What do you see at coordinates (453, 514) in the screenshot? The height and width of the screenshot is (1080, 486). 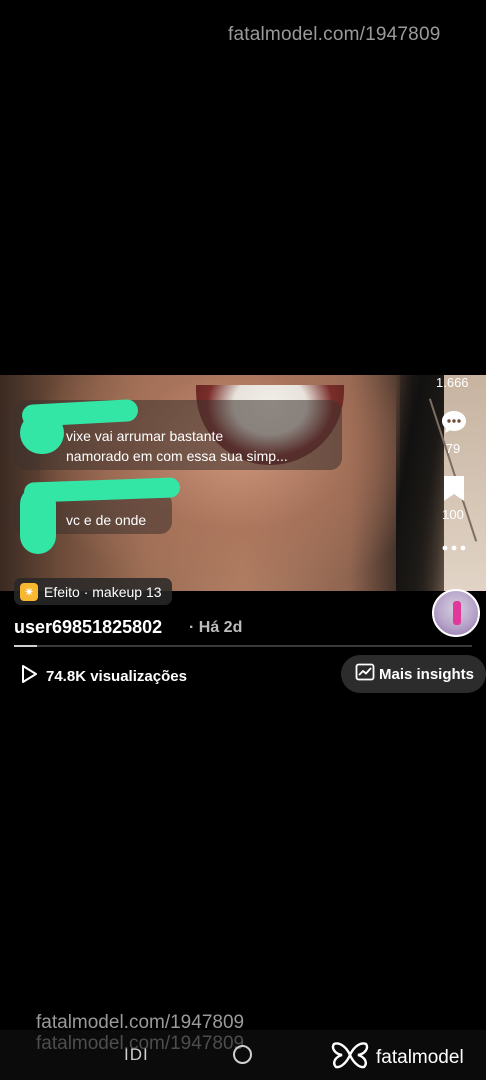 I see `save-count: 100` at bounding box center [453, 514].